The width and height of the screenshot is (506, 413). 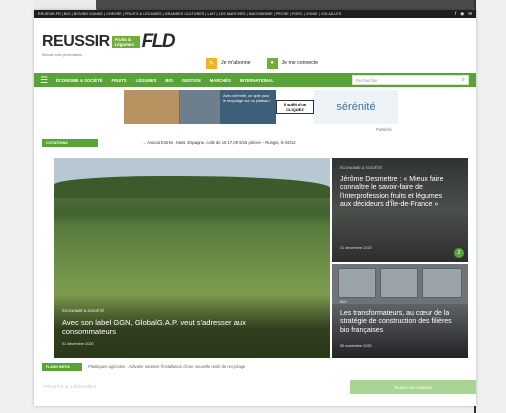 What do you see at coordinates (200, 107) in the screenshot?
I see `ad-person-image` at bounding box center [200, 107].